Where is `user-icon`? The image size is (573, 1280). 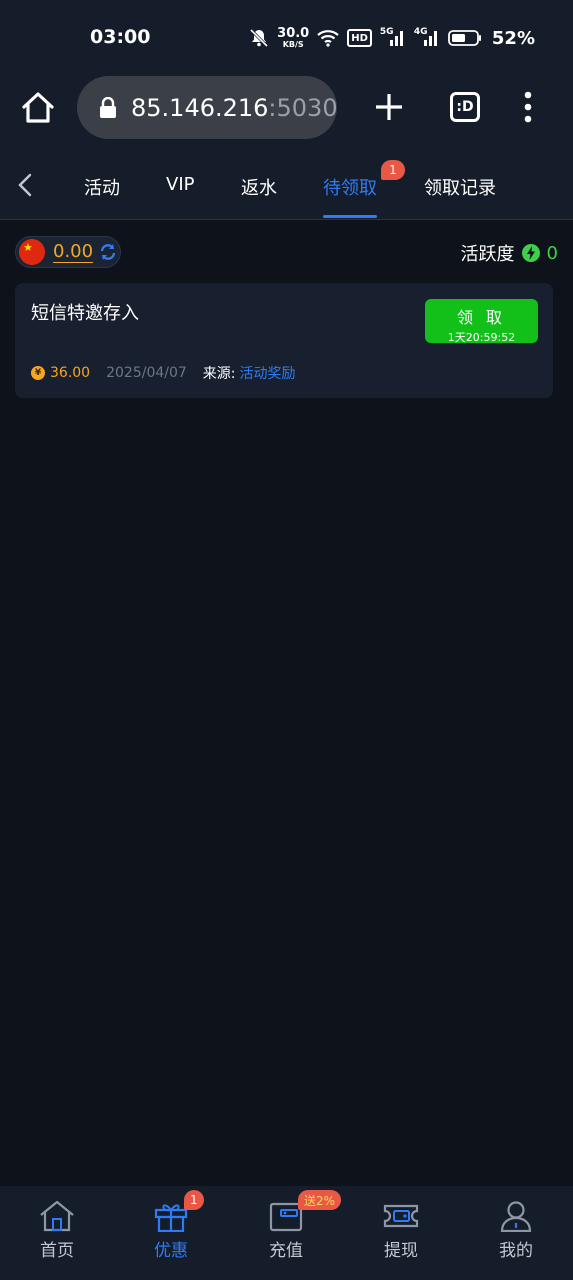 user-icon is located at coordinates (516, 1216).